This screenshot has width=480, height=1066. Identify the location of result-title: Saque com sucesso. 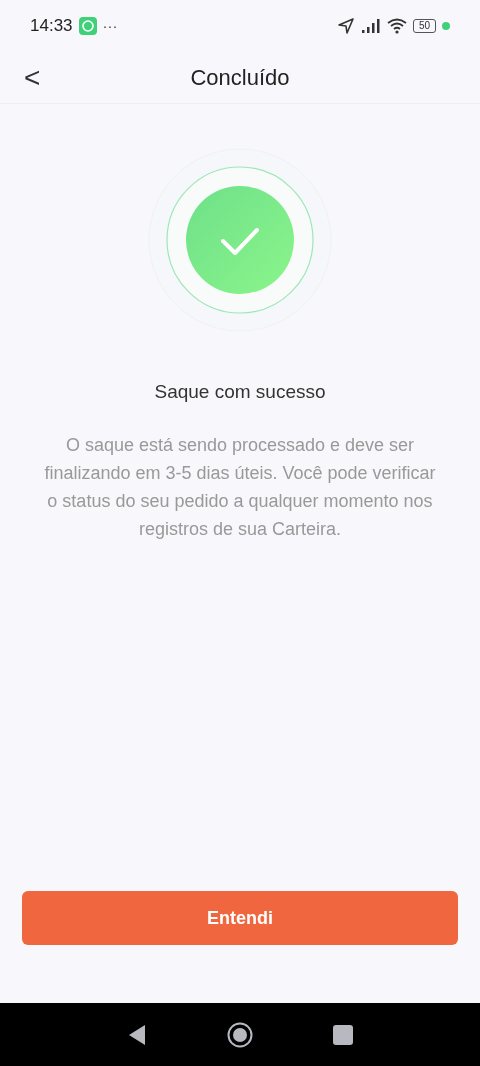
(240, 392).